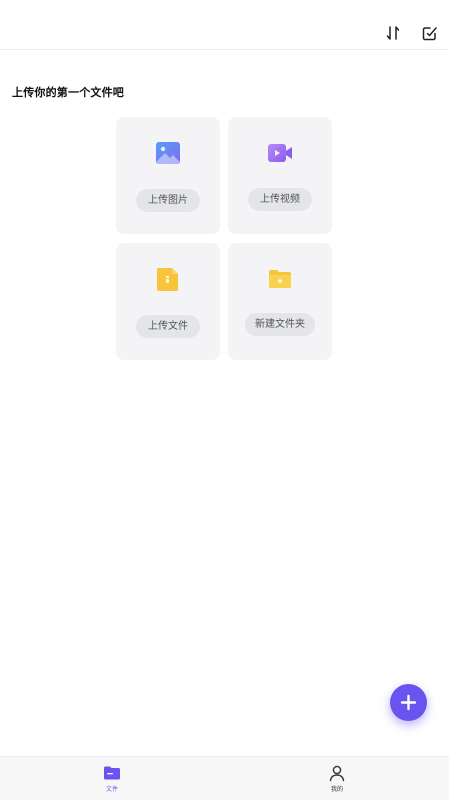 This screenshot has width=449, height=800. I want to click on image-icon, so click(168, 153).